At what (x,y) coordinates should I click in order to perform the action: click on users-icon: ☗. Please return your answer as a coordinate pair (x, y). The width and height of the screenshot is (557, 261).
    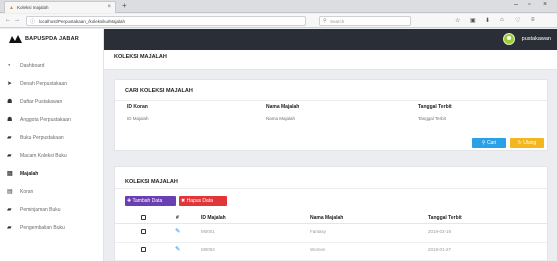
    Looking at the image, I should click on (10, 120).